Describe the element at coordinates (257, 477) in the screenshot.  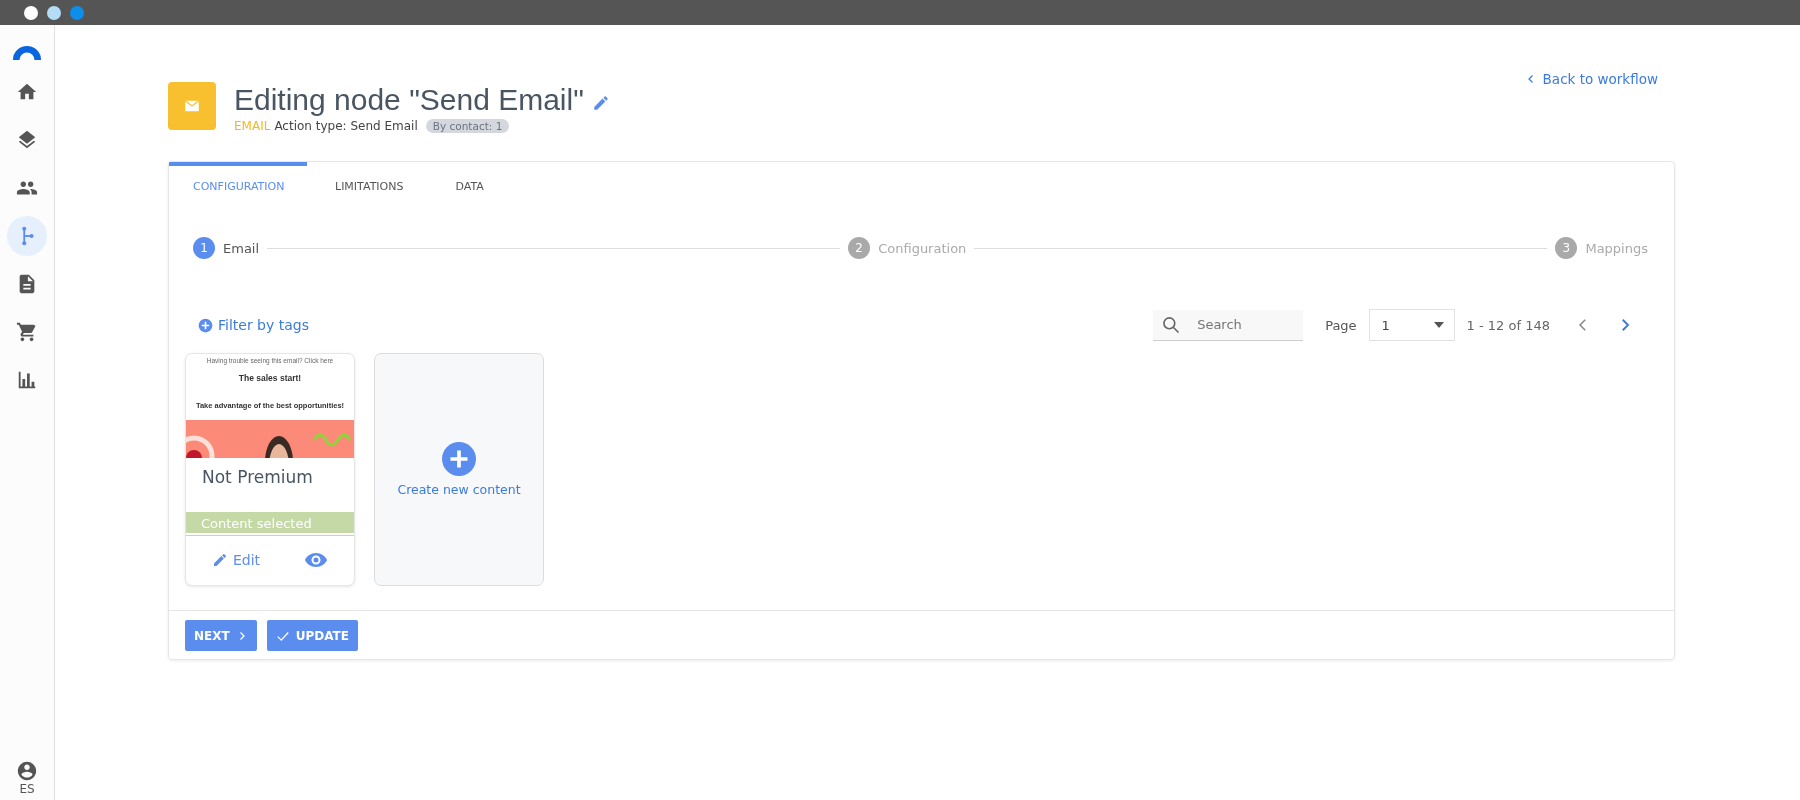
I see `content-name: Not Premium` at that location.